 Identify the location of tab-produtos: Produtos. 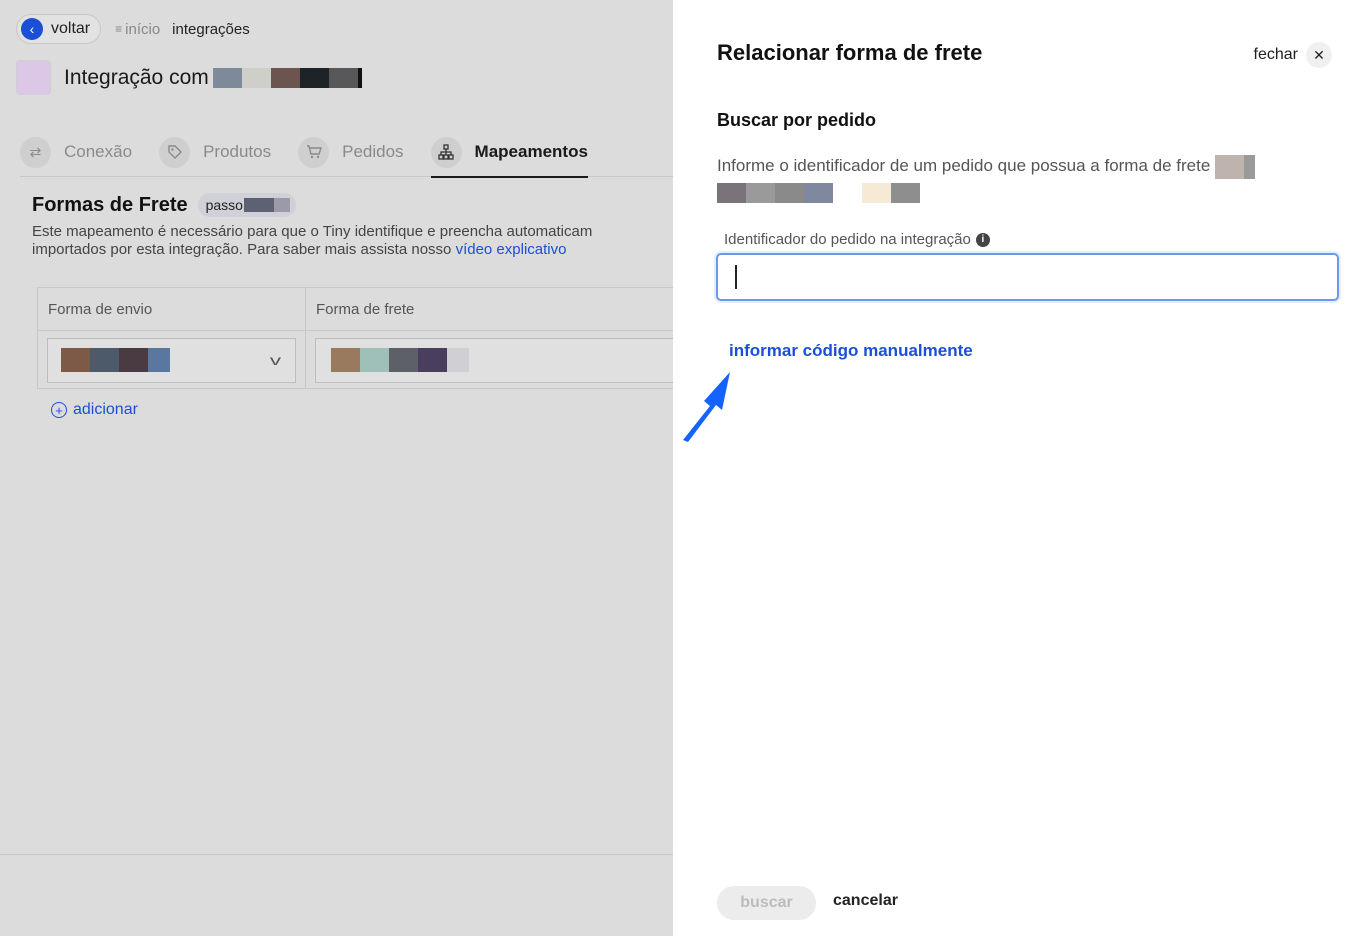
(215, 152).